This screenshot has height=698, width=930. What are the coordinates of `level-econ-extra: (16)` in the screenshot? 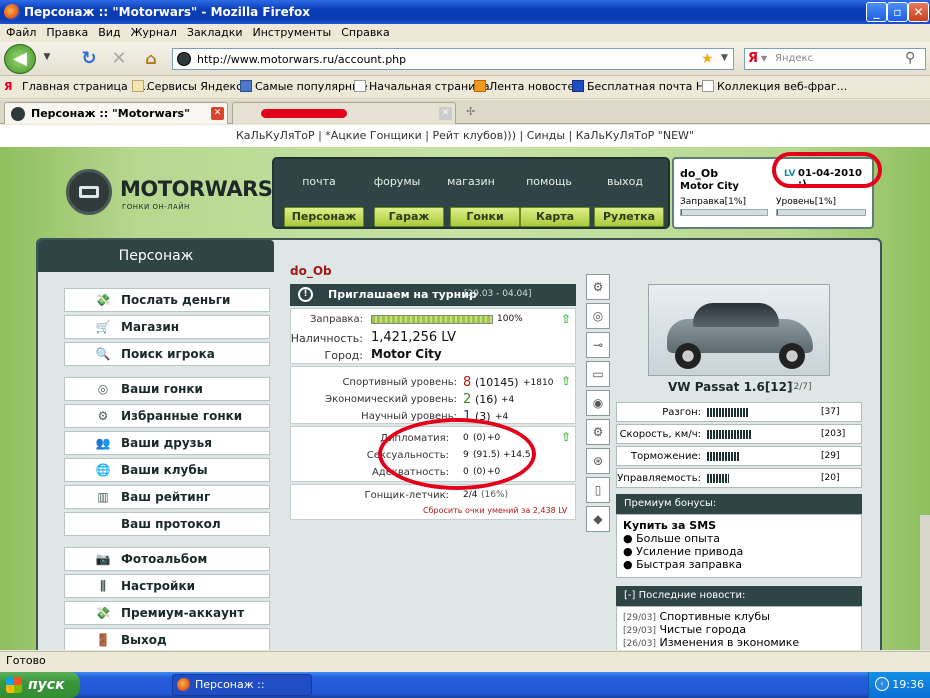 It's located at (486, 399).